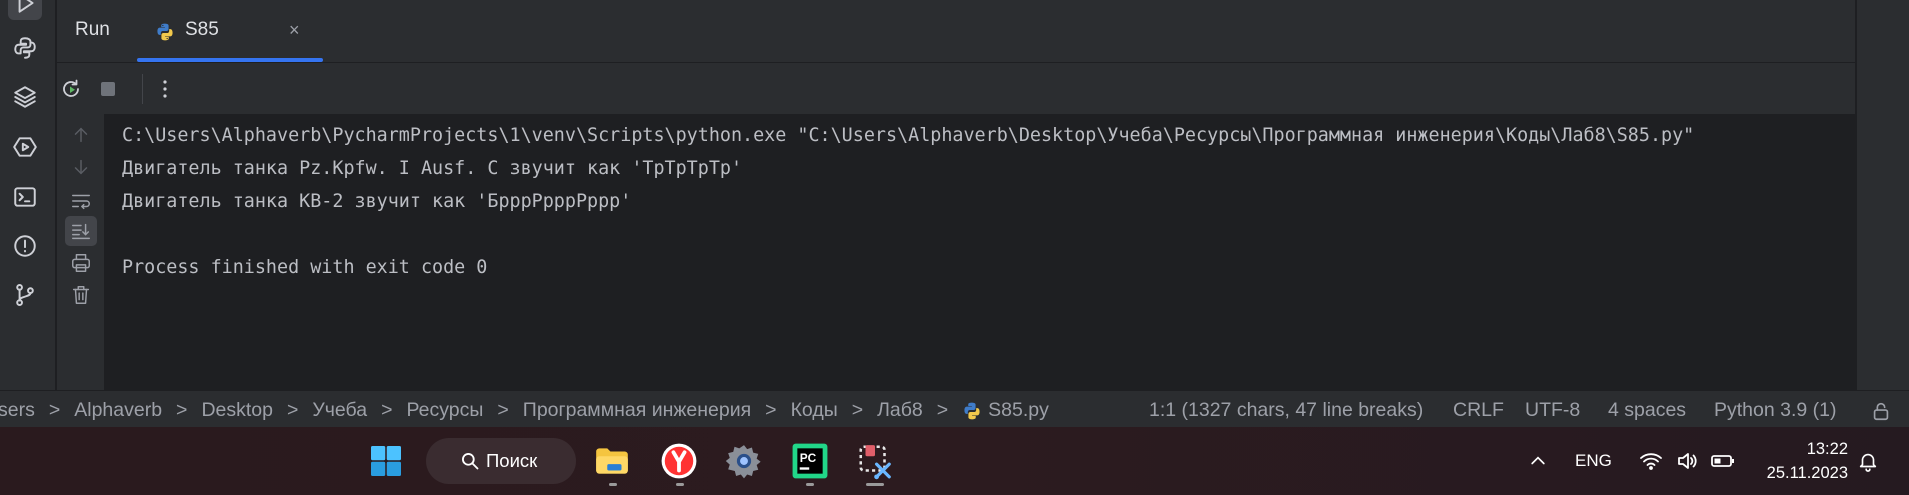 The width and height of the screenshot is (1909, 495). What do you see at coordinates (445, 410) in the screenshot?
I see `breadcrumb-item: Ресурсы` at bounding box center [445, 410].